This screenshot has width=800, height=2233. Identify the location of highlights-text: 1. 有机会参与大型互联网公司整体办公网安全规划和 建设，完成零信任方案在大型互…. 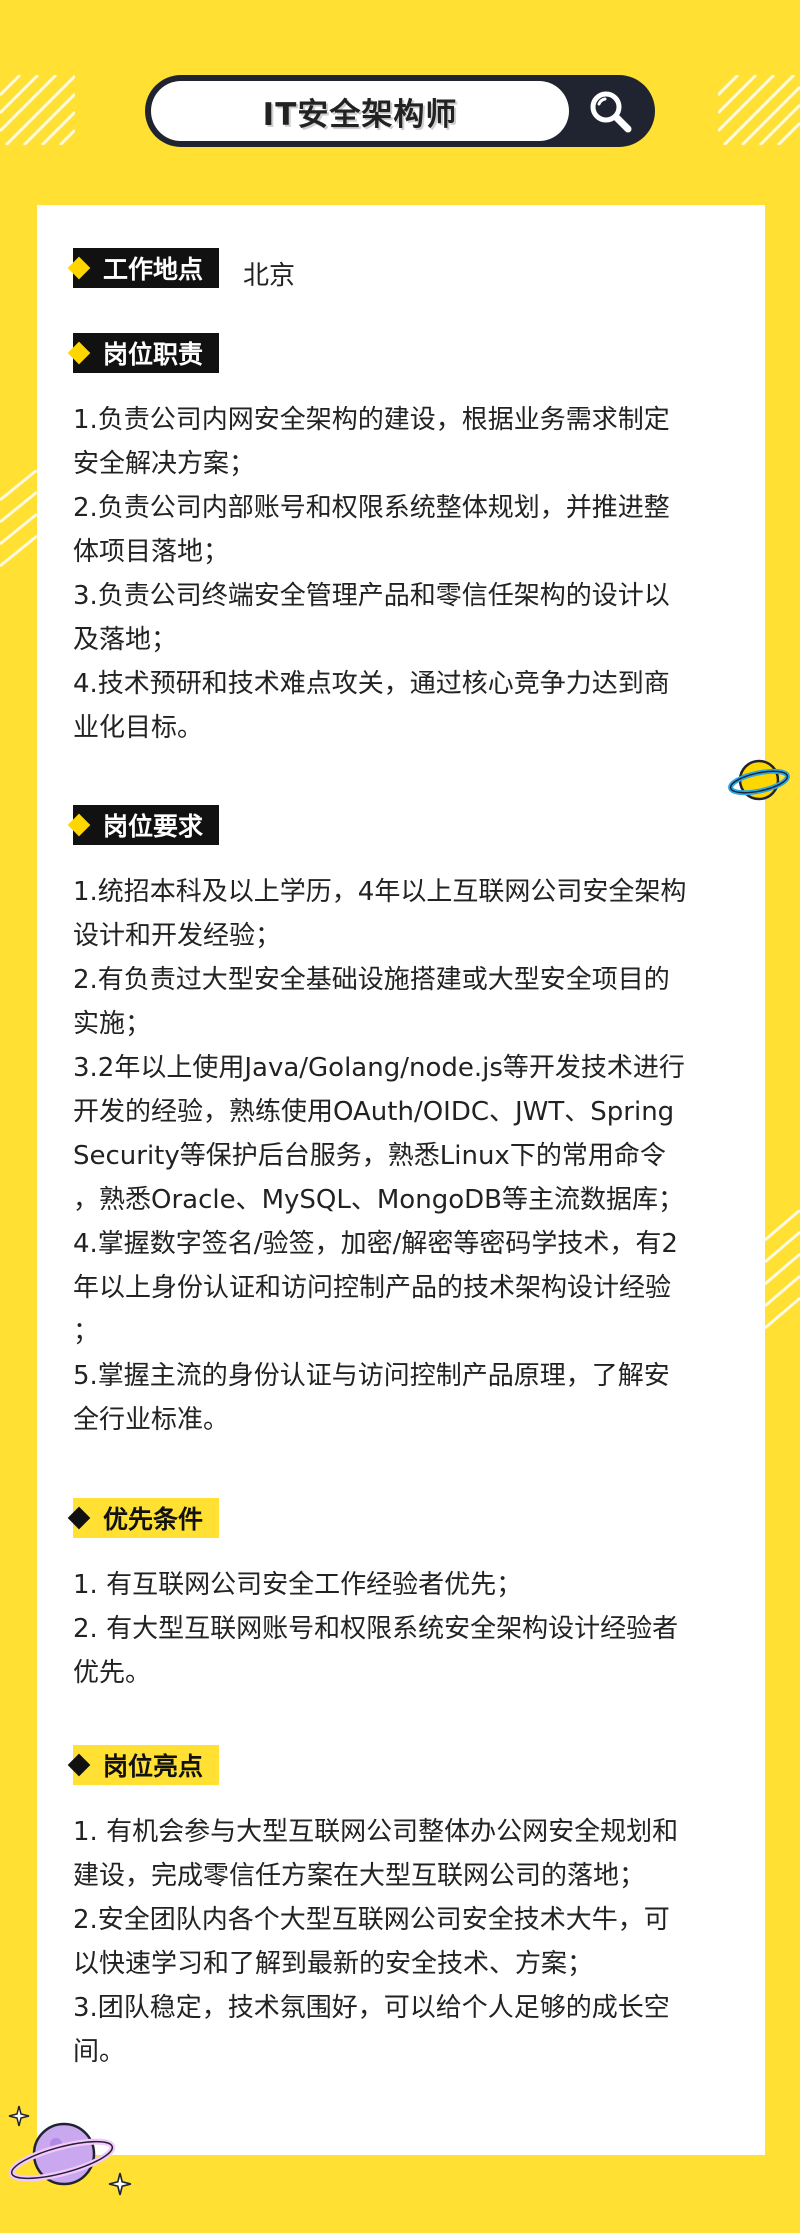
(376, 1942).